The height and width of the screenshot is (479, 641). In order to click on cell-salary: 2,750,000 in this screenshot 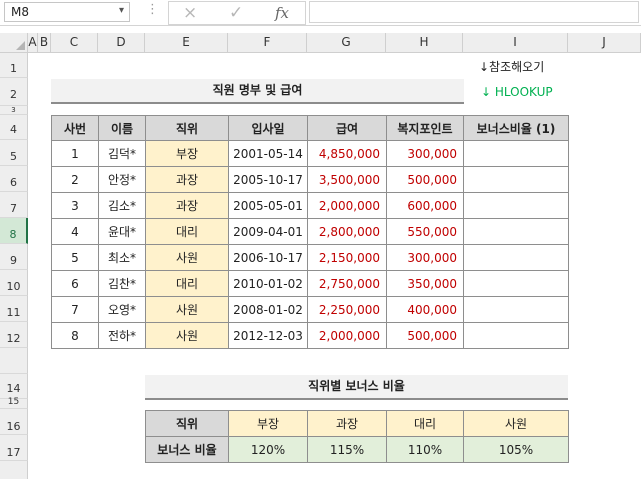, I will do `click(347, 283)`.